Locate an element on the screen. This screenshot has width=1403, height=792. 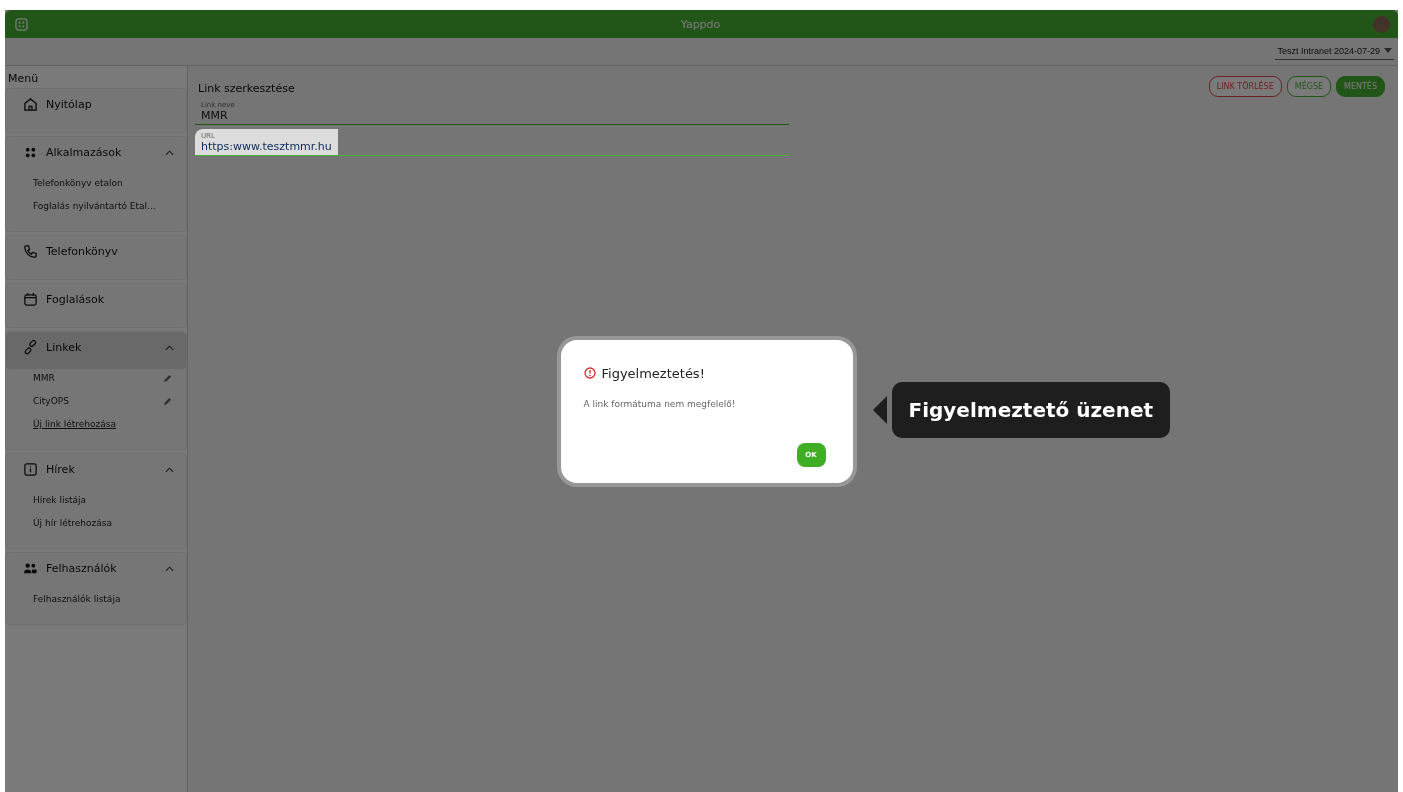
submenu-link: Hírek listája is located at coordinates (60, 500).